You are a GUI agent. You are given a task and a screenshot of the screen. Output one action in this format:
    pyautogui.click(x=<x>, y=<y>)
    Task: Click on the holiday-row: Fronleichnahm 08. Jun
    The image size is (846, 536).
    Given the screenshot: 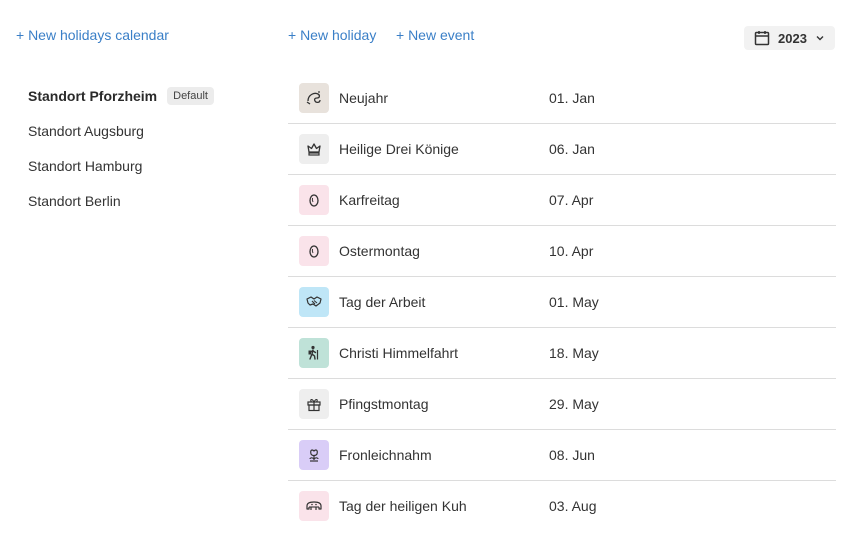 What is the action you would take?
    pyautogui.click(x=562, y=455)
    